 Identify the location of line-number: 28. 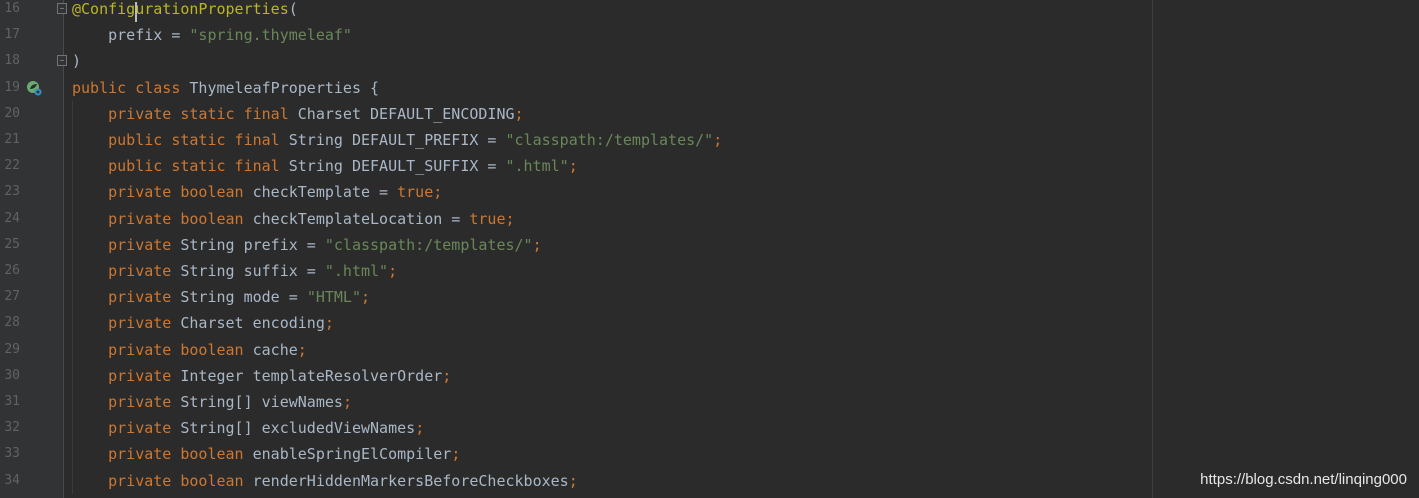
(12, 323).